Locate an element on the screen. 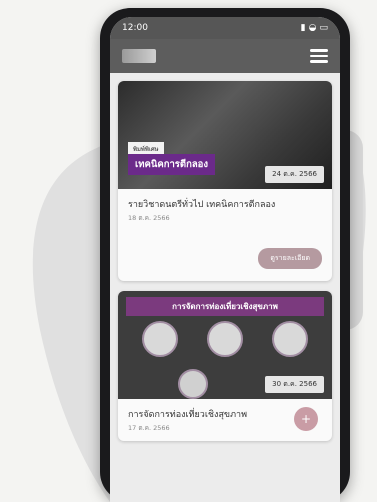 This screenshot has height=502, width=377. details-button: ดูรายละเอียด is located at coordinates (290, 258).